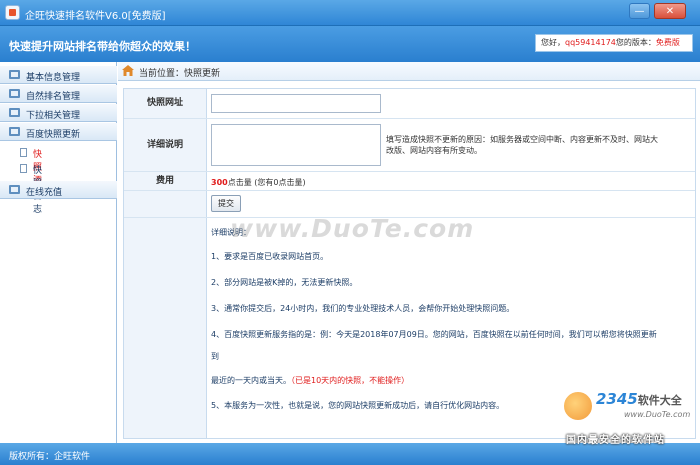  Describe the element at coordinates (102, 46) in the screenshot. I see `header-slogan: 快速提升网站排名带给你超众的效果！` at that location.